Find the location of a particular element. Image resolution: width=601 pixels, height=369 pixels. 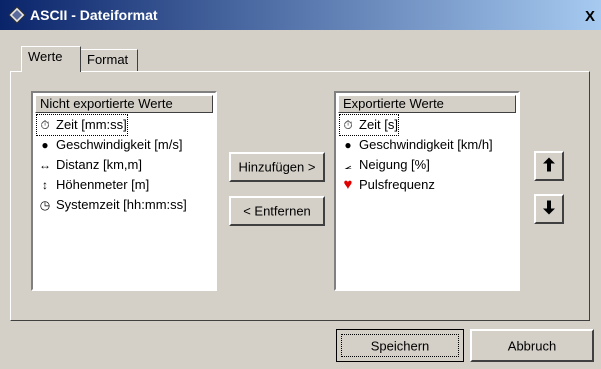

list-item: ⦟ Neigung [%] is located at coordinates (385, 165).